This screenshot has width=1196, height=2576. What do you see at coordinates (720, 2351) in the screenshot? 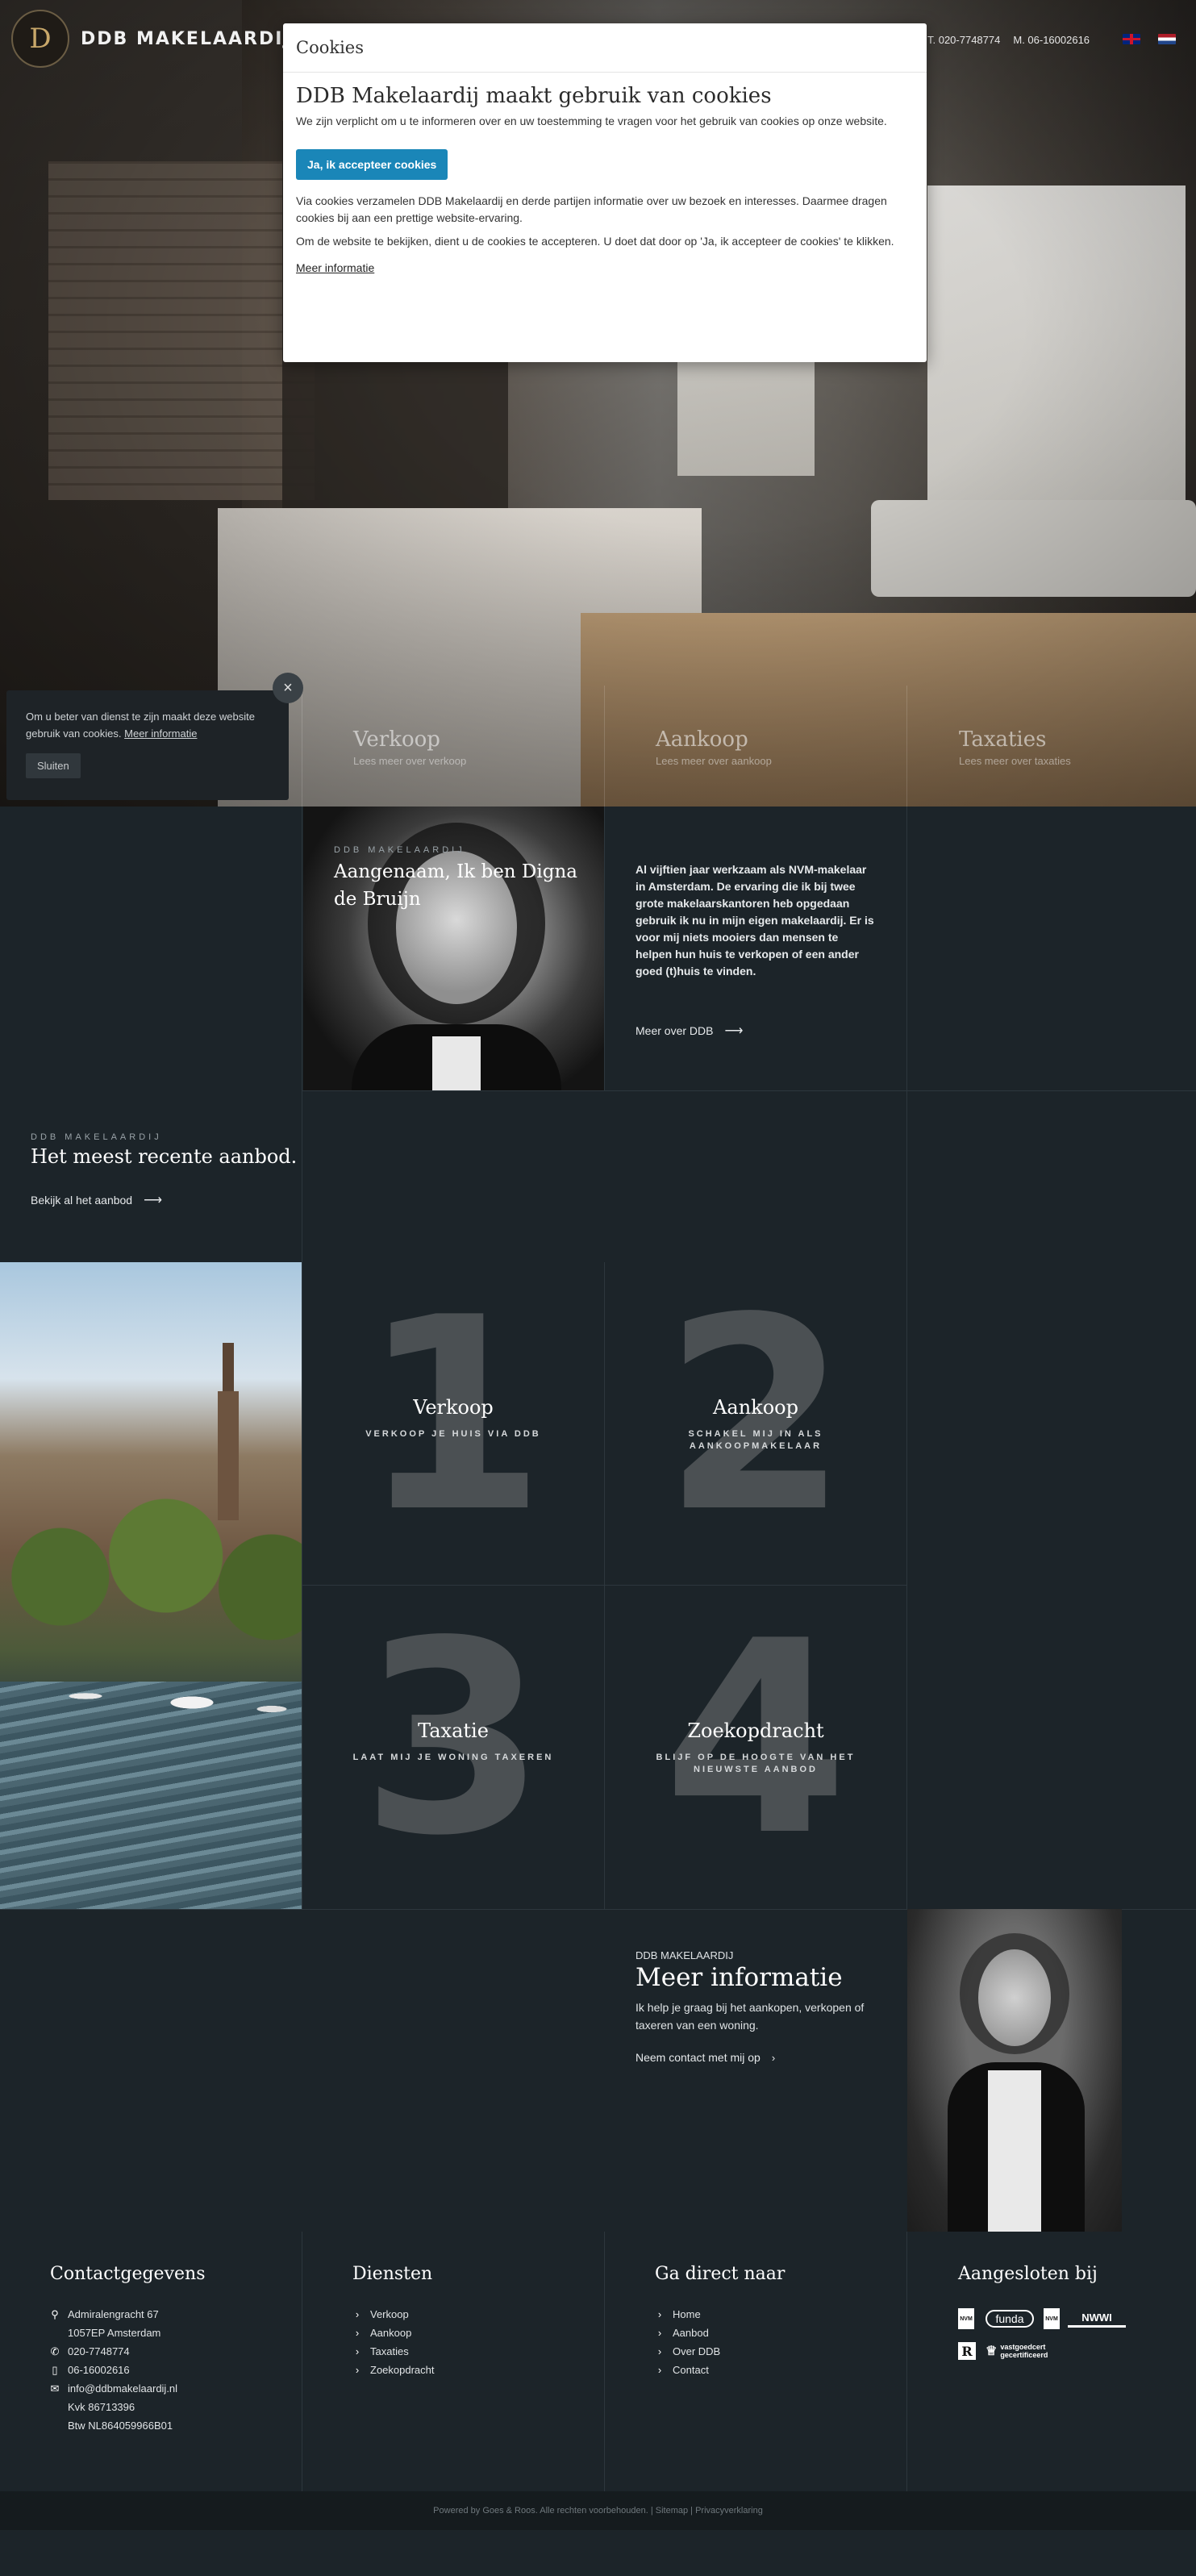
I see `footer-link: › Over DDB` at bounding box center [720, 2351].